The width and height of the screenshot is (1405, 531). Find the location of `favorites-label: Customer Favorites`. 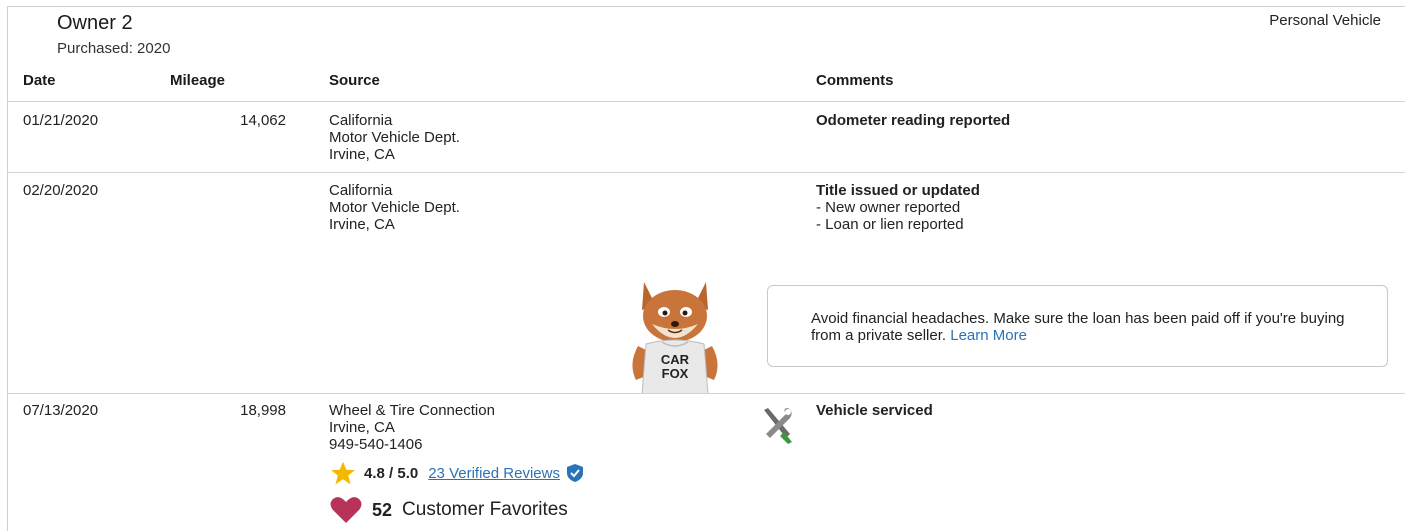

favorites-label: Customer Favorites is located at coordinates (485, 509).